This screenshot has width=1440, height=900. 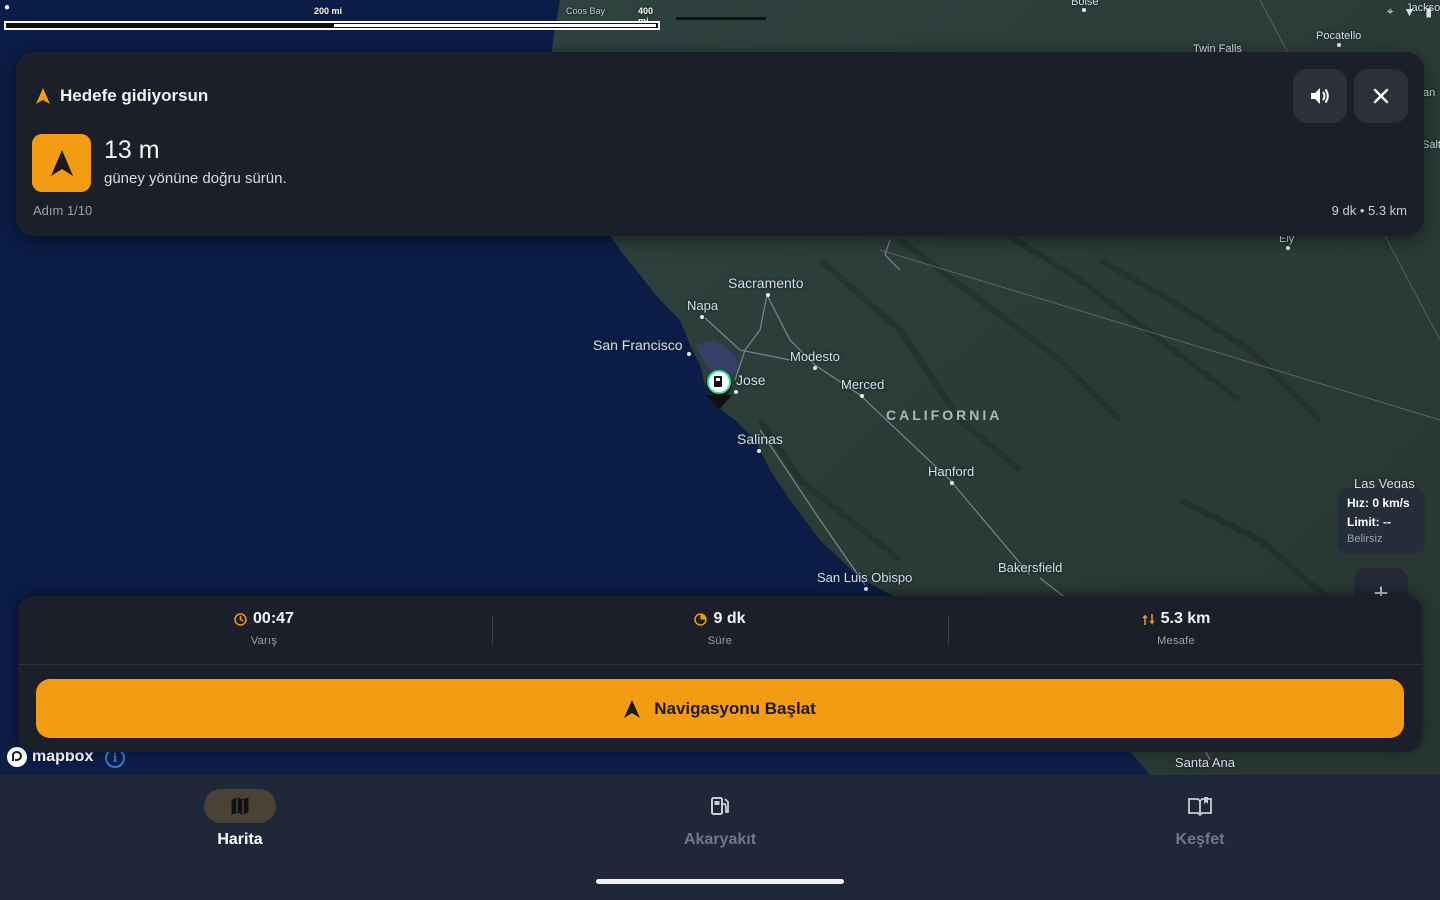 What do you see at coordinates (195, 178) in the screenshot?
I see `maneuver-instruction: güney yönüne doğru sürün.` at bounding box center [195, 178].